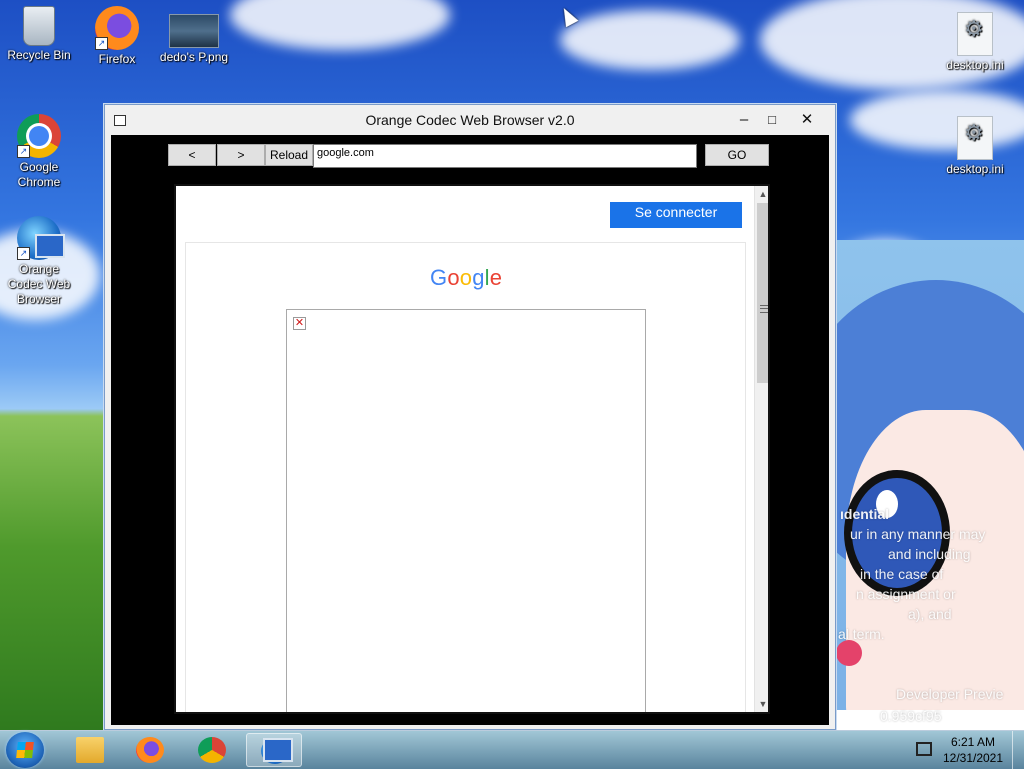 The height and width of the screenshot is (769, 1024). What do you see at coordinates (902, 574) in the screenshot?
I see `watermark-text: in the case of` at bounding box center [902, 574].